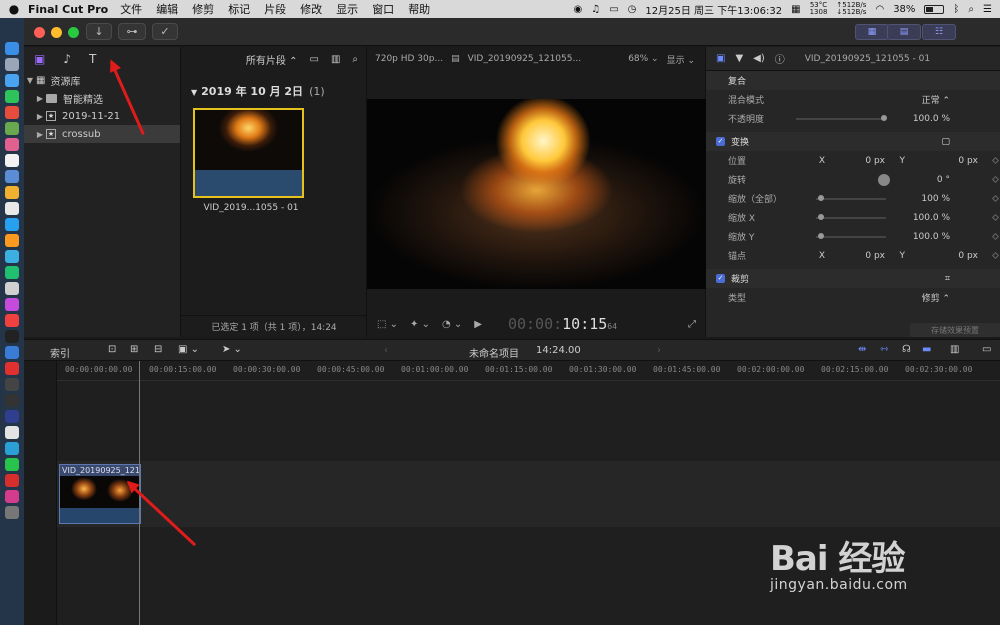  Describe the element at coordinates (955, 330) in the screenshot. I see `save-effects-preset-button: 存储效果预置` at that location.